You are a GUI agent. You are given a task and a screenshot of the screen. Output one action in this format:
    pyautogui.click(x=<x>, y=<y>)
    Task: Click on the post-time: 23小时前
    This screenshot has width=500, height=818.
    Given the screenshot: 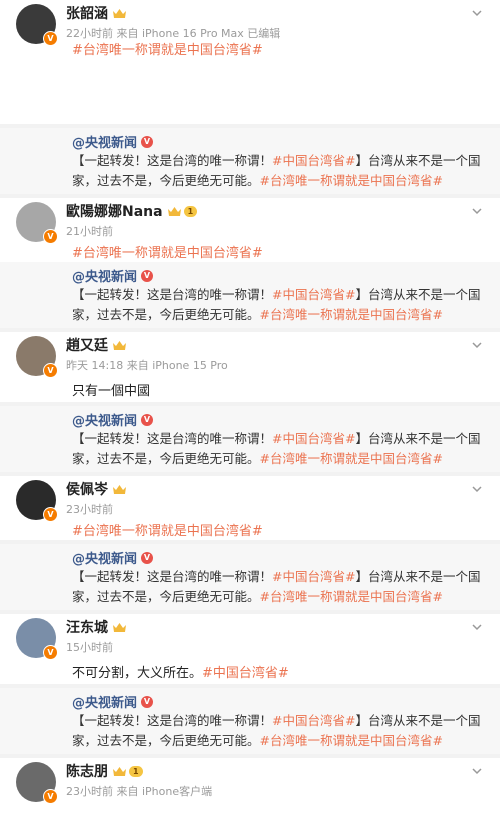 What is the action you would take?
    pyautogui.click(x=89, y=509)
    